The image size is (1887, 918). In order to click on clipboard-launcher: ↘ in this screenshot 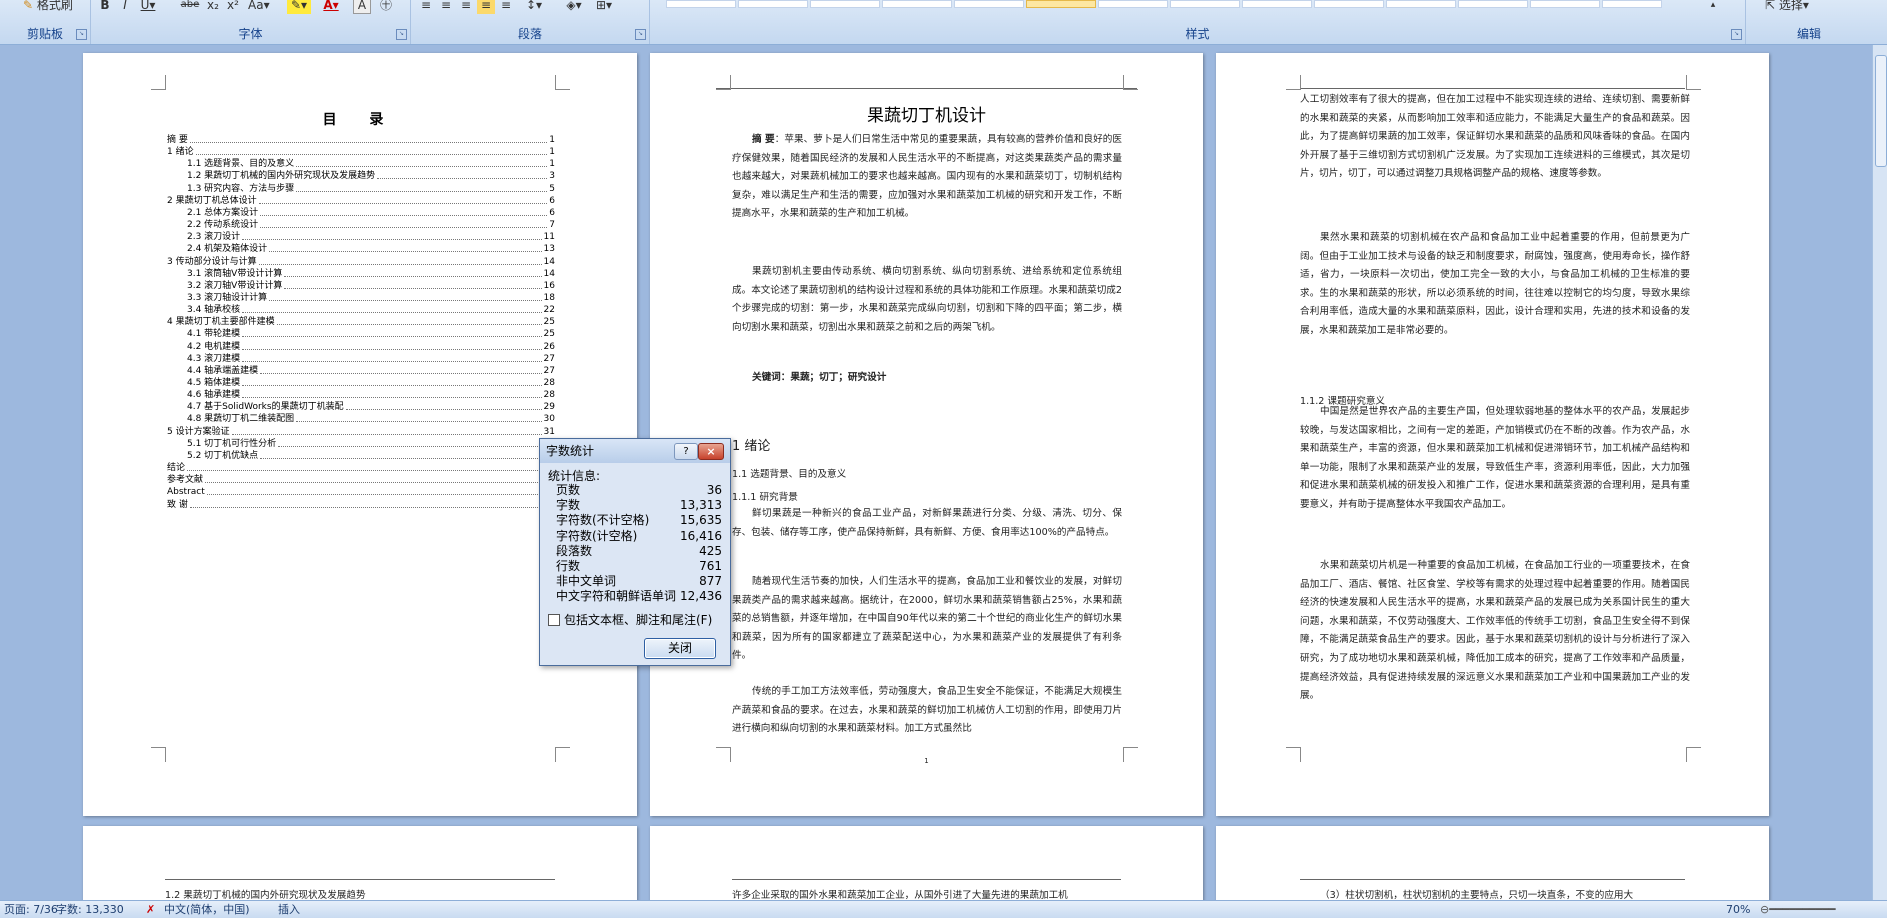, I will do `click(81, 34)`.